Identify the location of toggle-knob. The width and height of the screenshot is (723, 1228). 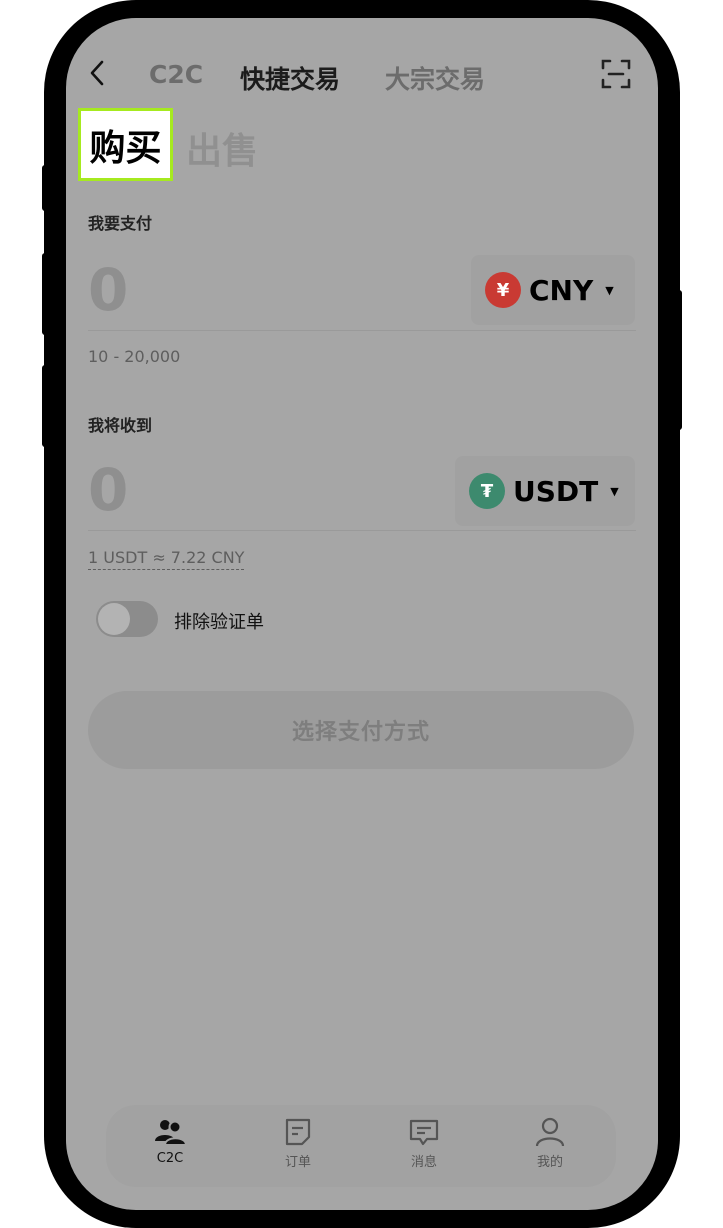
(114, 619).